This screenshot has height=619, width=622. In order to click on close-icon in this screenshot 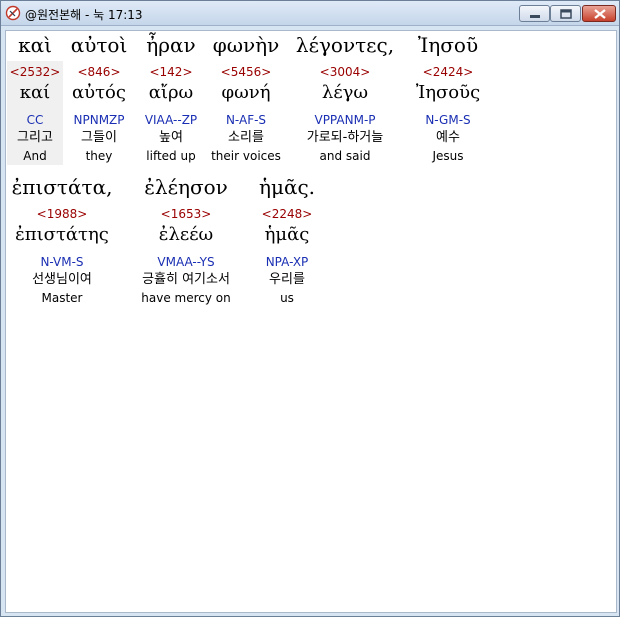, I will do `click(600, 14)`.